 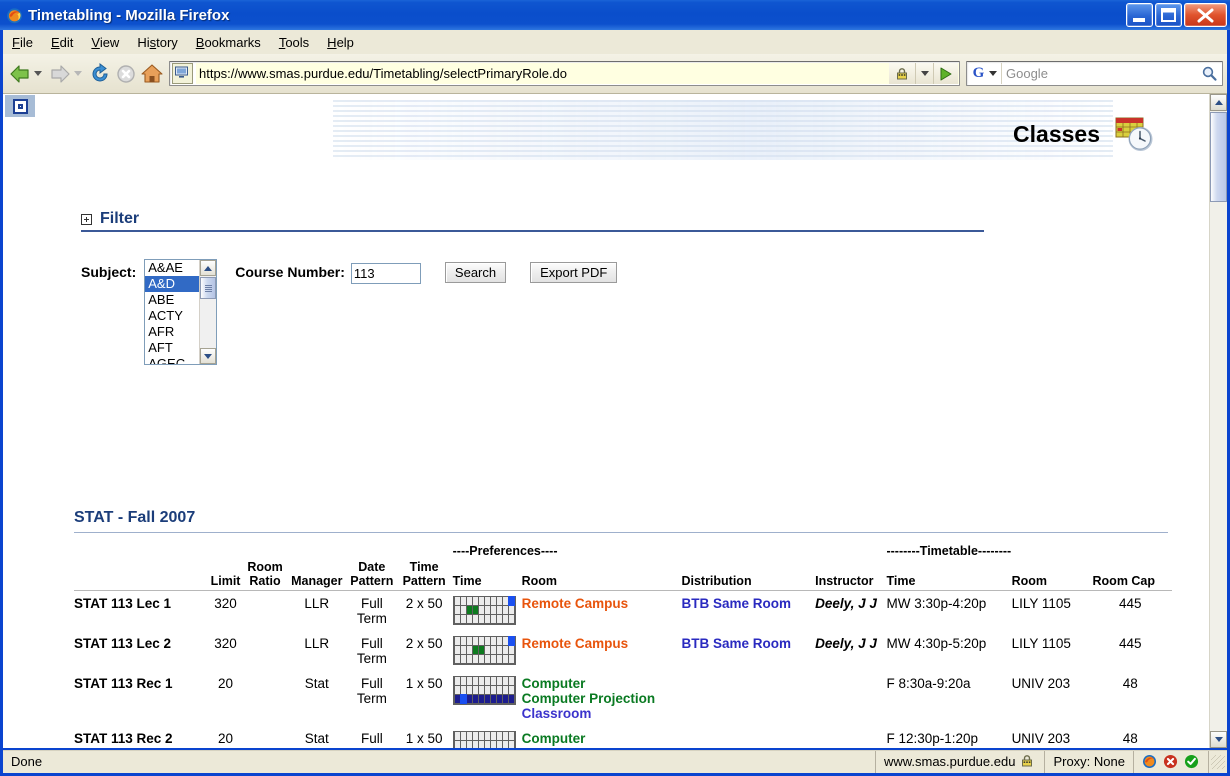 I want to click on menu-help: Help, so click(x=340, y=42).